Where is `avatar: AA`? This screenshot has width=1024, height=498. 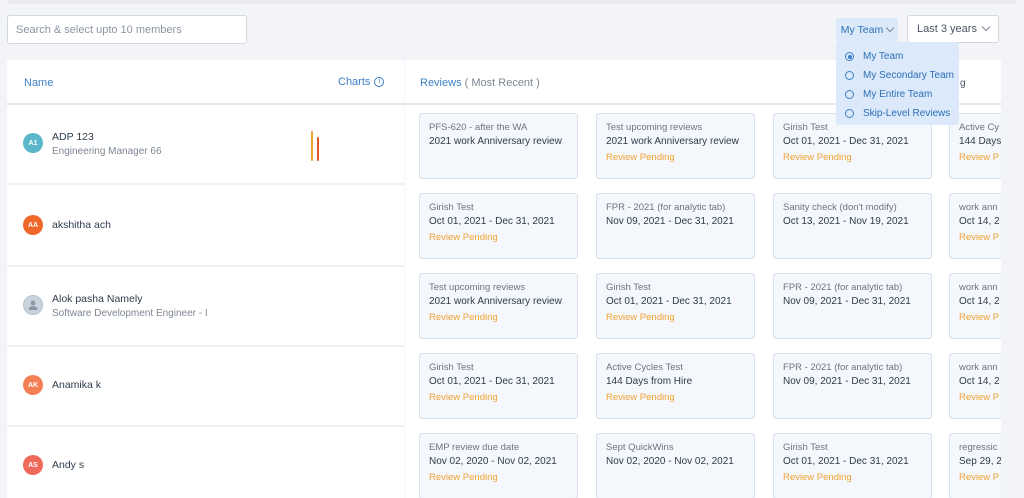
avatar: AA is located at coordinates (33, 225).